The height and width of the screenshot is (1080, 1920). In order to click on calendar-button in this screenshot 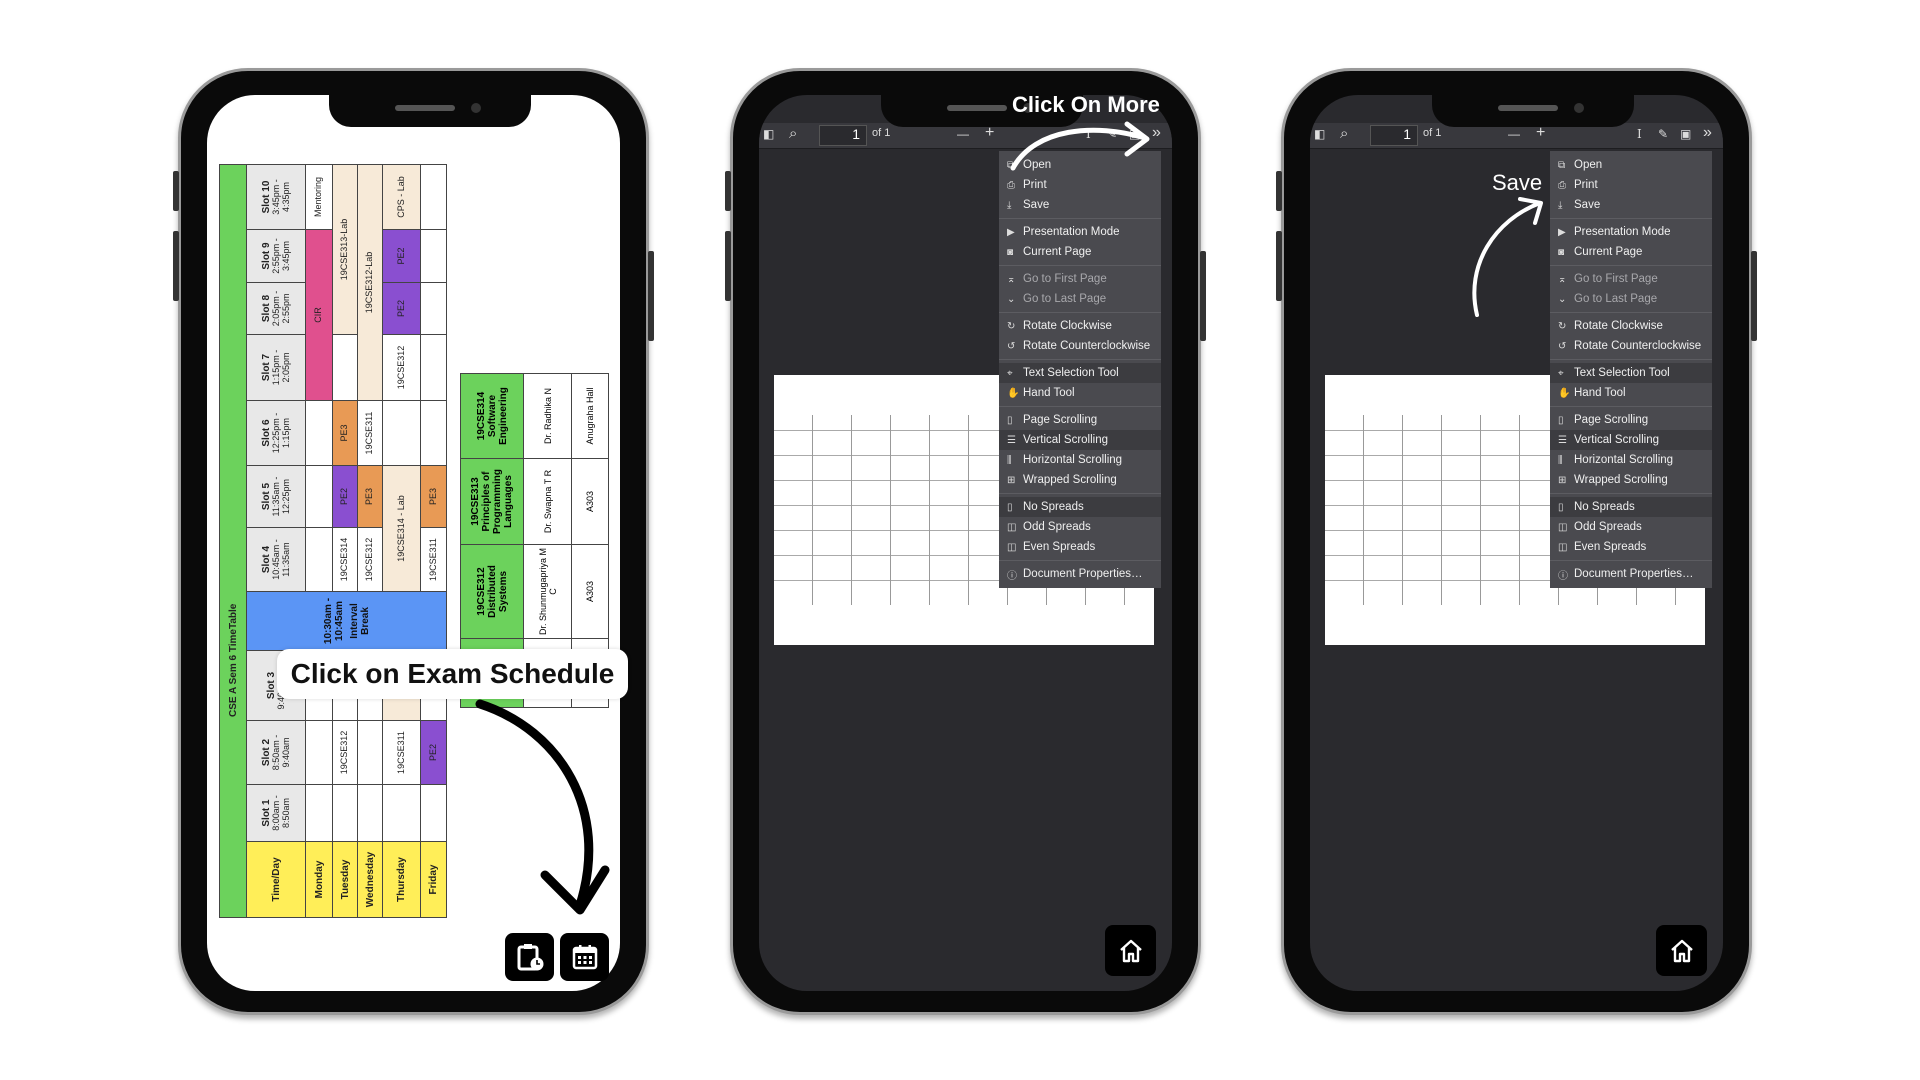, I will do `click(584, 957)`.